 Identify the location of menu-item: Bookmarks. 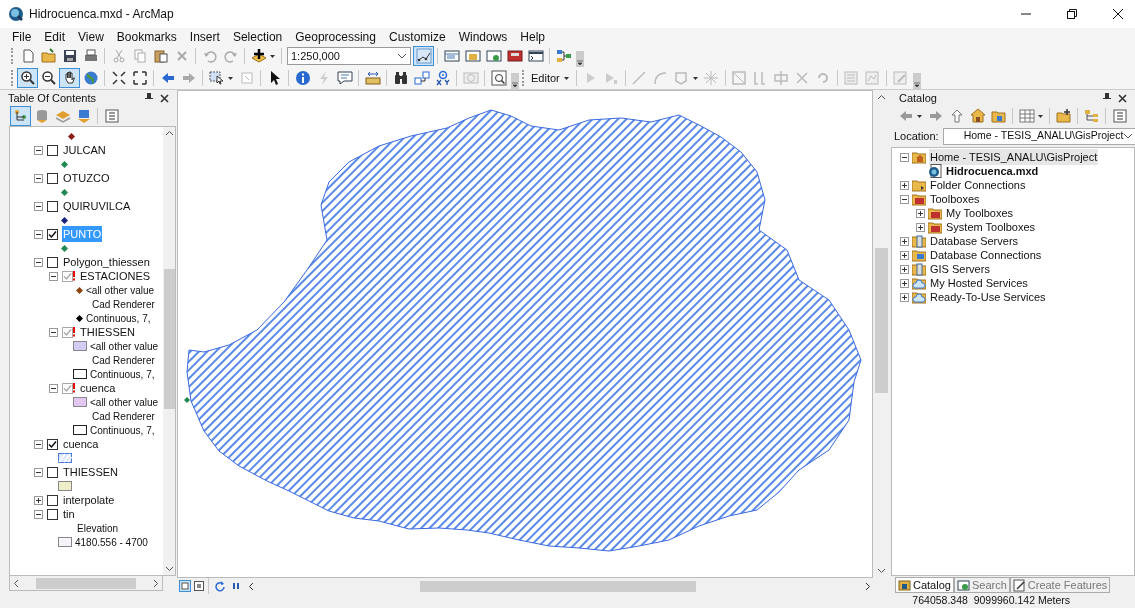
(146, 36).